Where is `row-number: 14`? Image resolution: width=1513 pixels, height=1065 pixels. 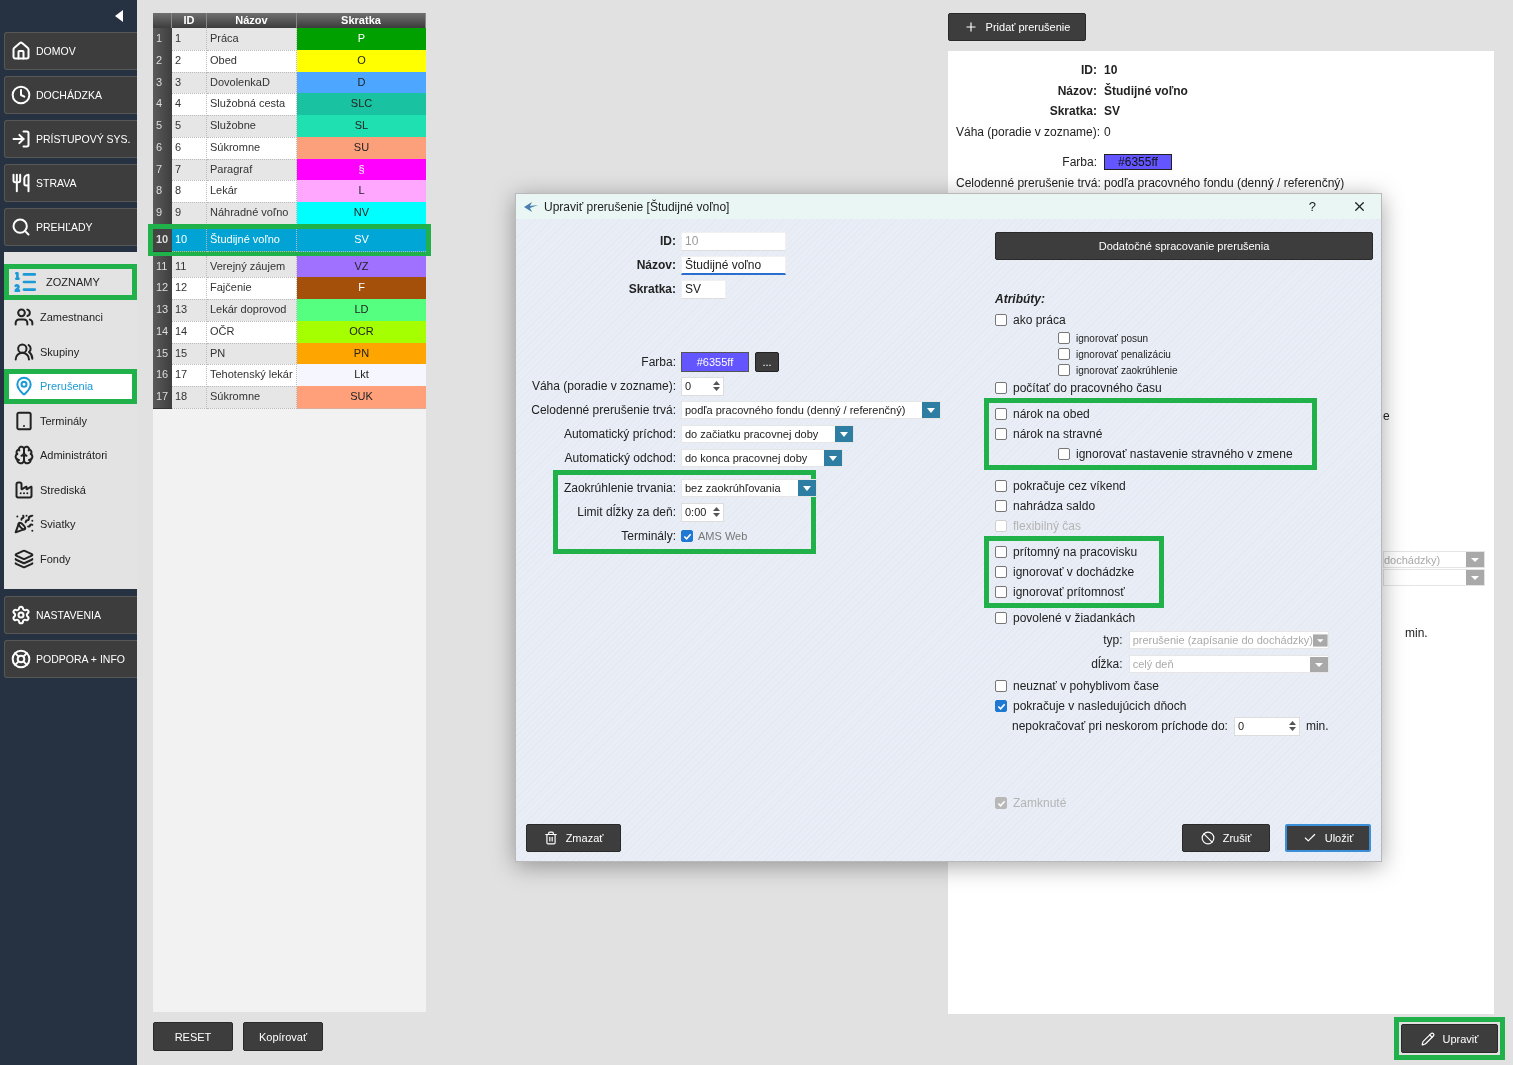
row-number: 14 is located at coordinates (162, 332).